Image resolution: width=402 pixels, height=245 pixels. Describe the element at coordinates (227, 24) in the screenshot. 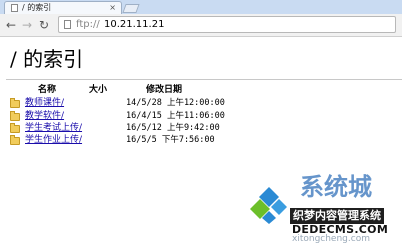

I see `address-bar: ftp:// 10.21.11.21` at that location.